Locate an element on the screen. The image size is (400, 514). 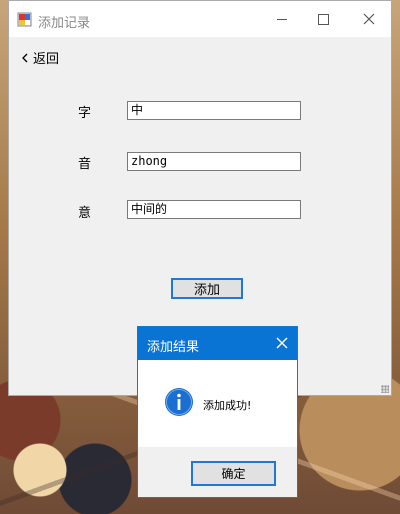
resize-grip-icon is located at coordinates (385, 389).